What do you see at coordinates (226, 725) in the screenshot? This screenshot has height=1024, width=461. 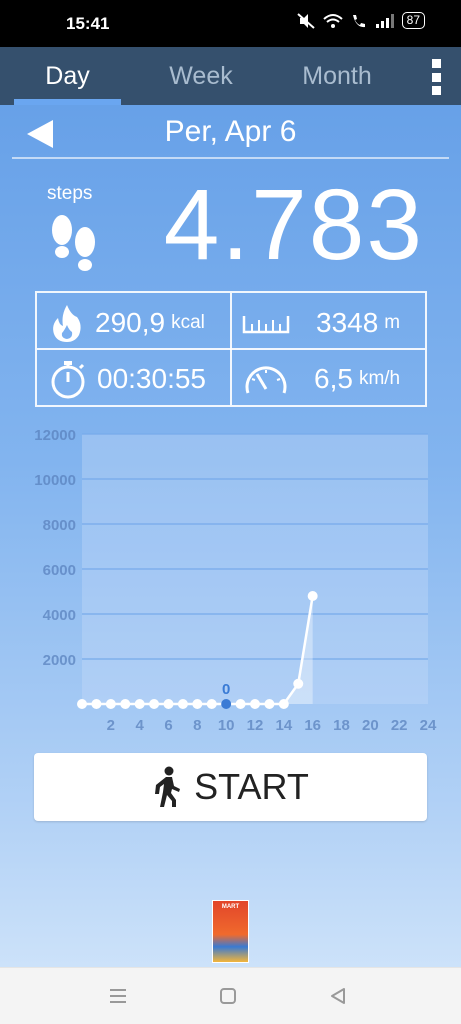 I see `x-tick-label: 10` at bounding box center [226, 725].